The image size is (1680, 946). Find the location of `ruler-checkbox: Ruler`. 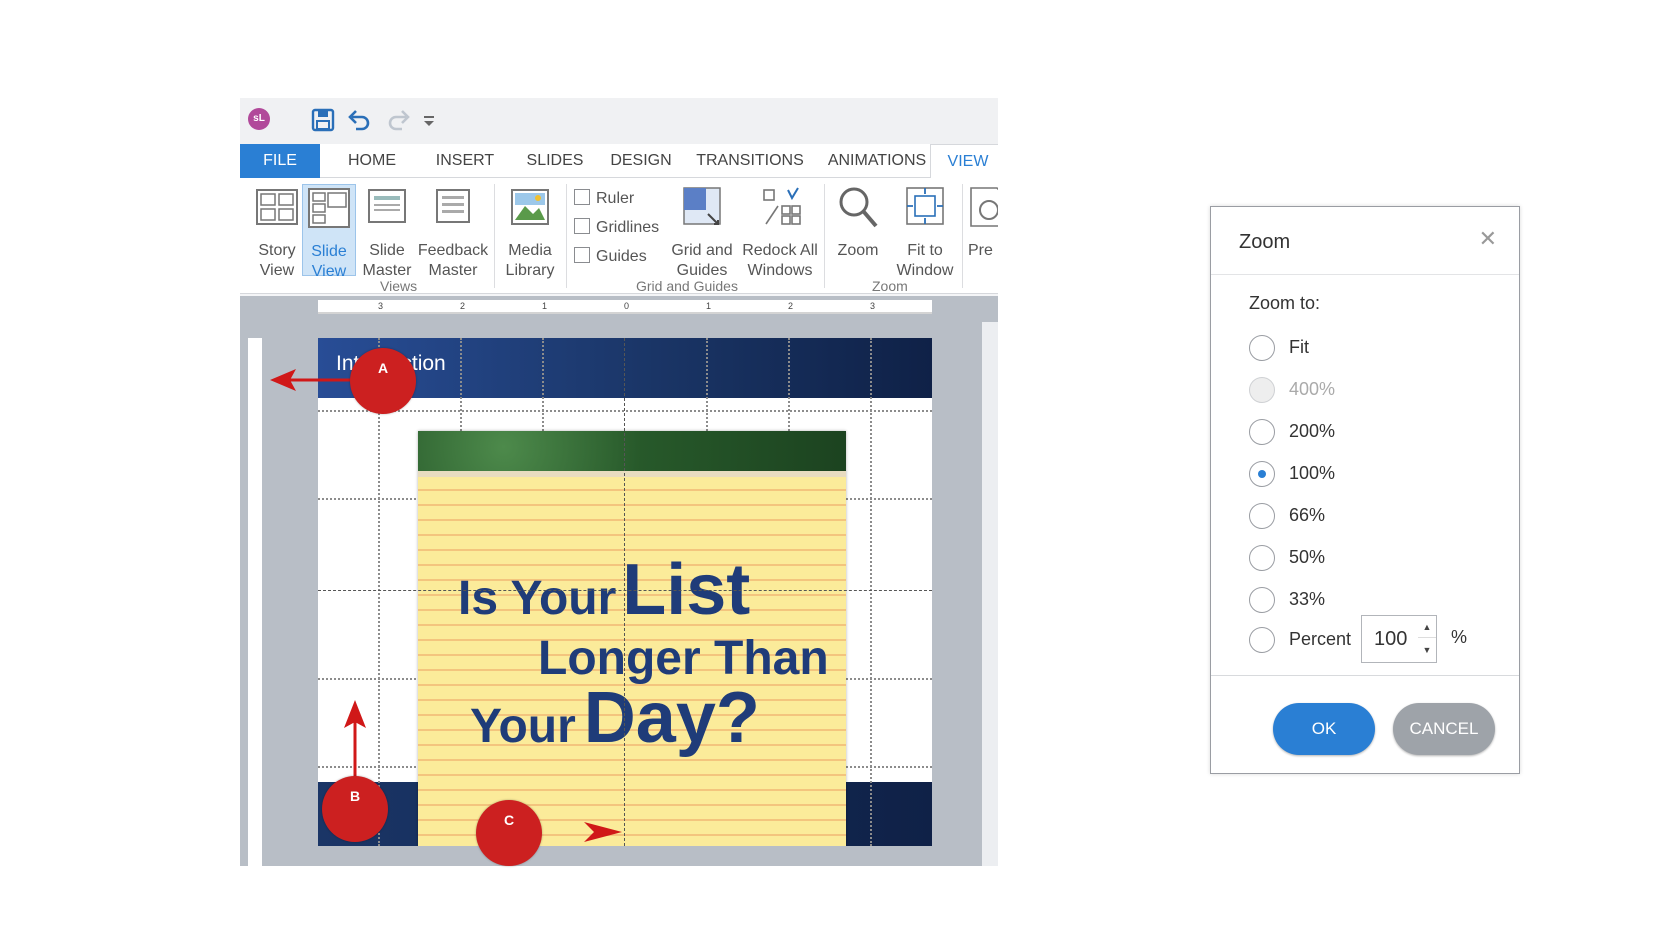

ruler-checkbox: Ruler is located at coordinates (604, 199).